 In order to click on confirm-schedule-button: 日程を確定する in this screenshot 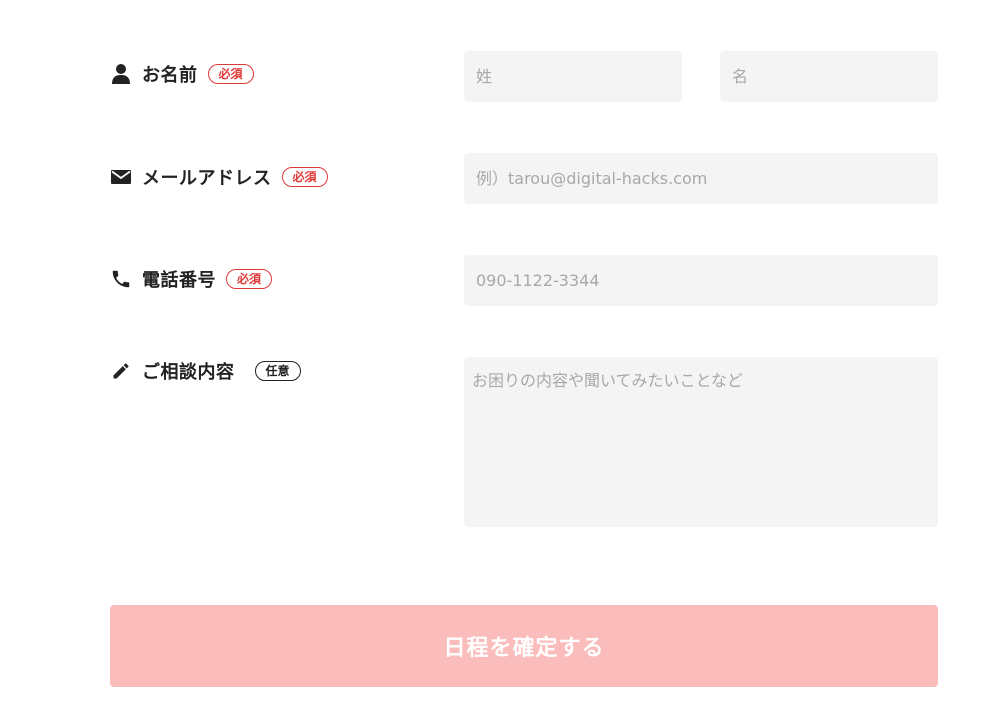, I will do `click(524, 646)`.